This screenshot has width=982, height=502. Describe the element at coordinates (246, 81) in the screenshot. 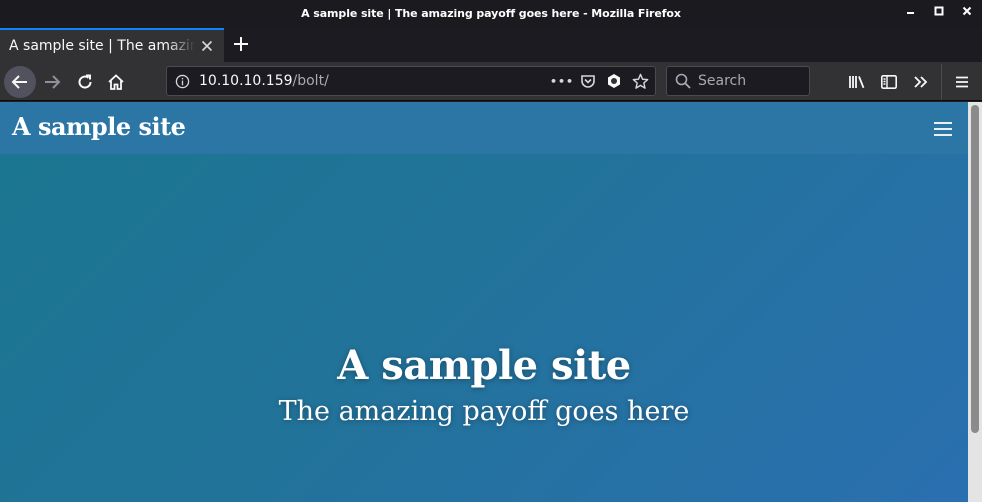

I see `url-host: 10.10.10.159` at that location.